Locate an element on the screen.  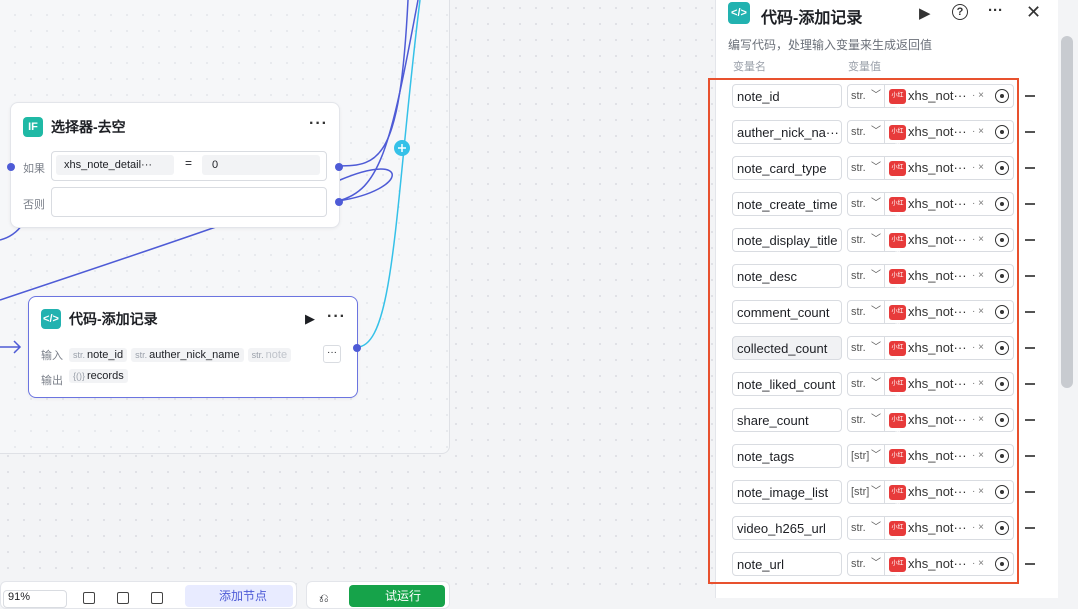
code-more-icon: ··· is located at coordinates (336, 317).